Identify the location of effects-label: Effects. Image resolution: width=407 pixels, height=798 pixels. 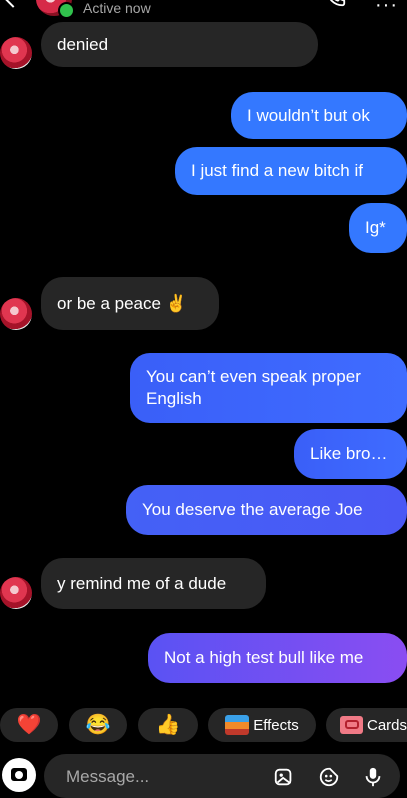
(276, 725).